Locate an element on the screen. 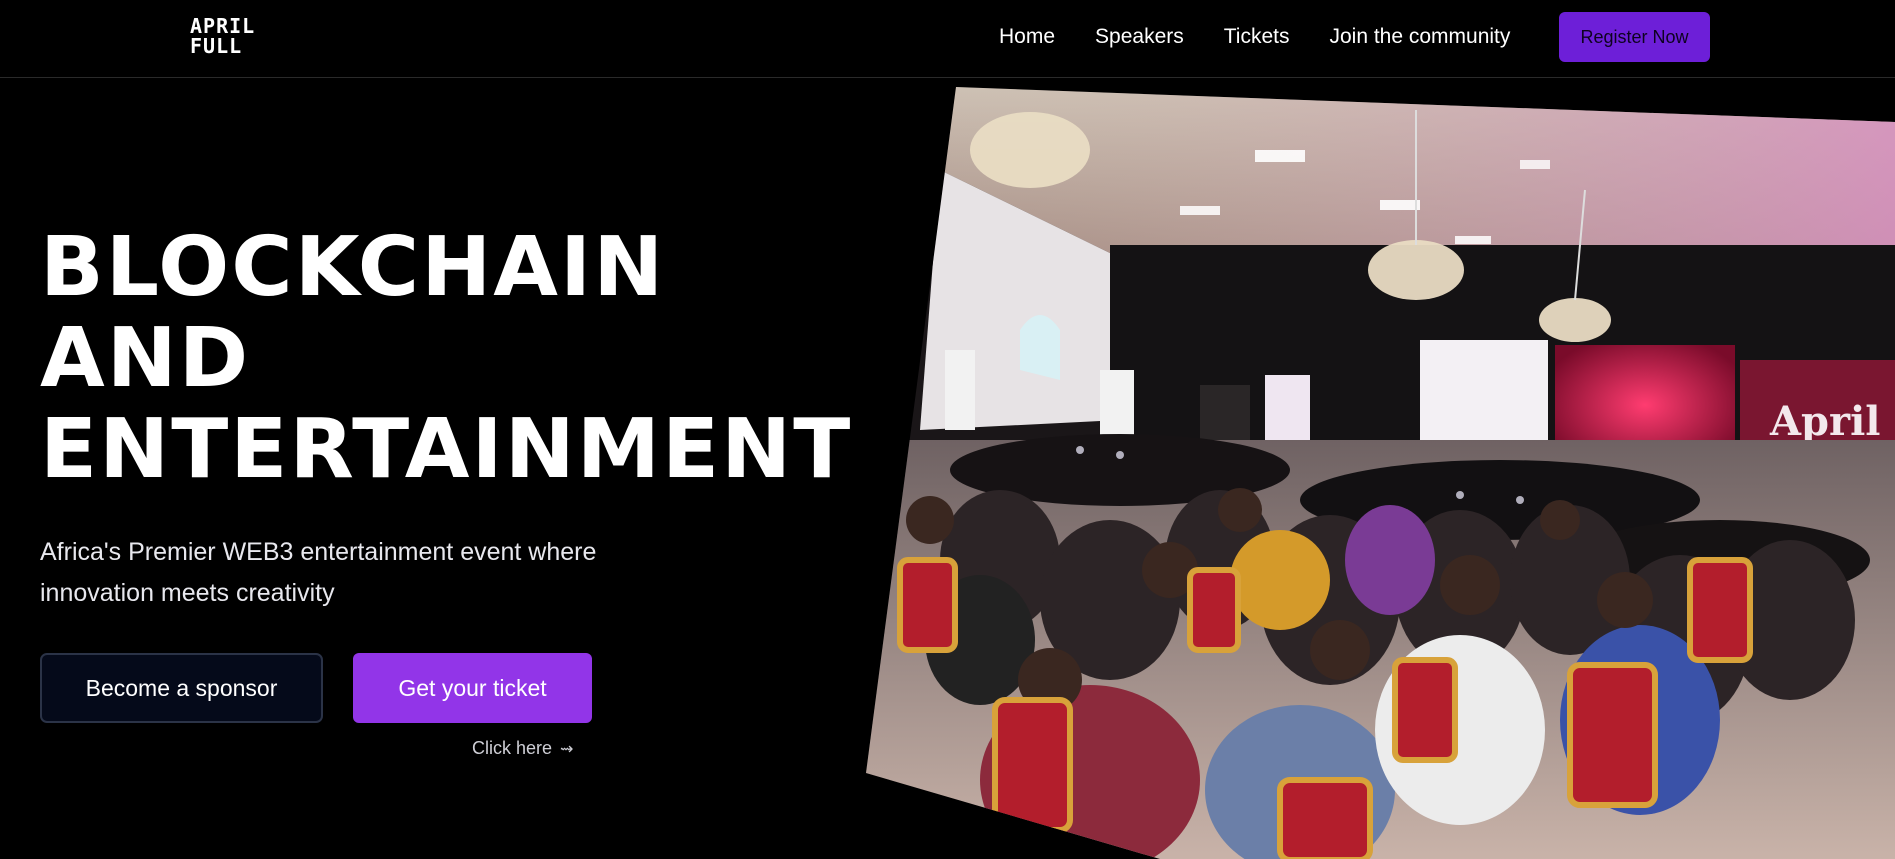 Image resolution: width=1895 pixels, height=859 pixels. nav-join-community: Join the community is located at coordinates (1419, 37).